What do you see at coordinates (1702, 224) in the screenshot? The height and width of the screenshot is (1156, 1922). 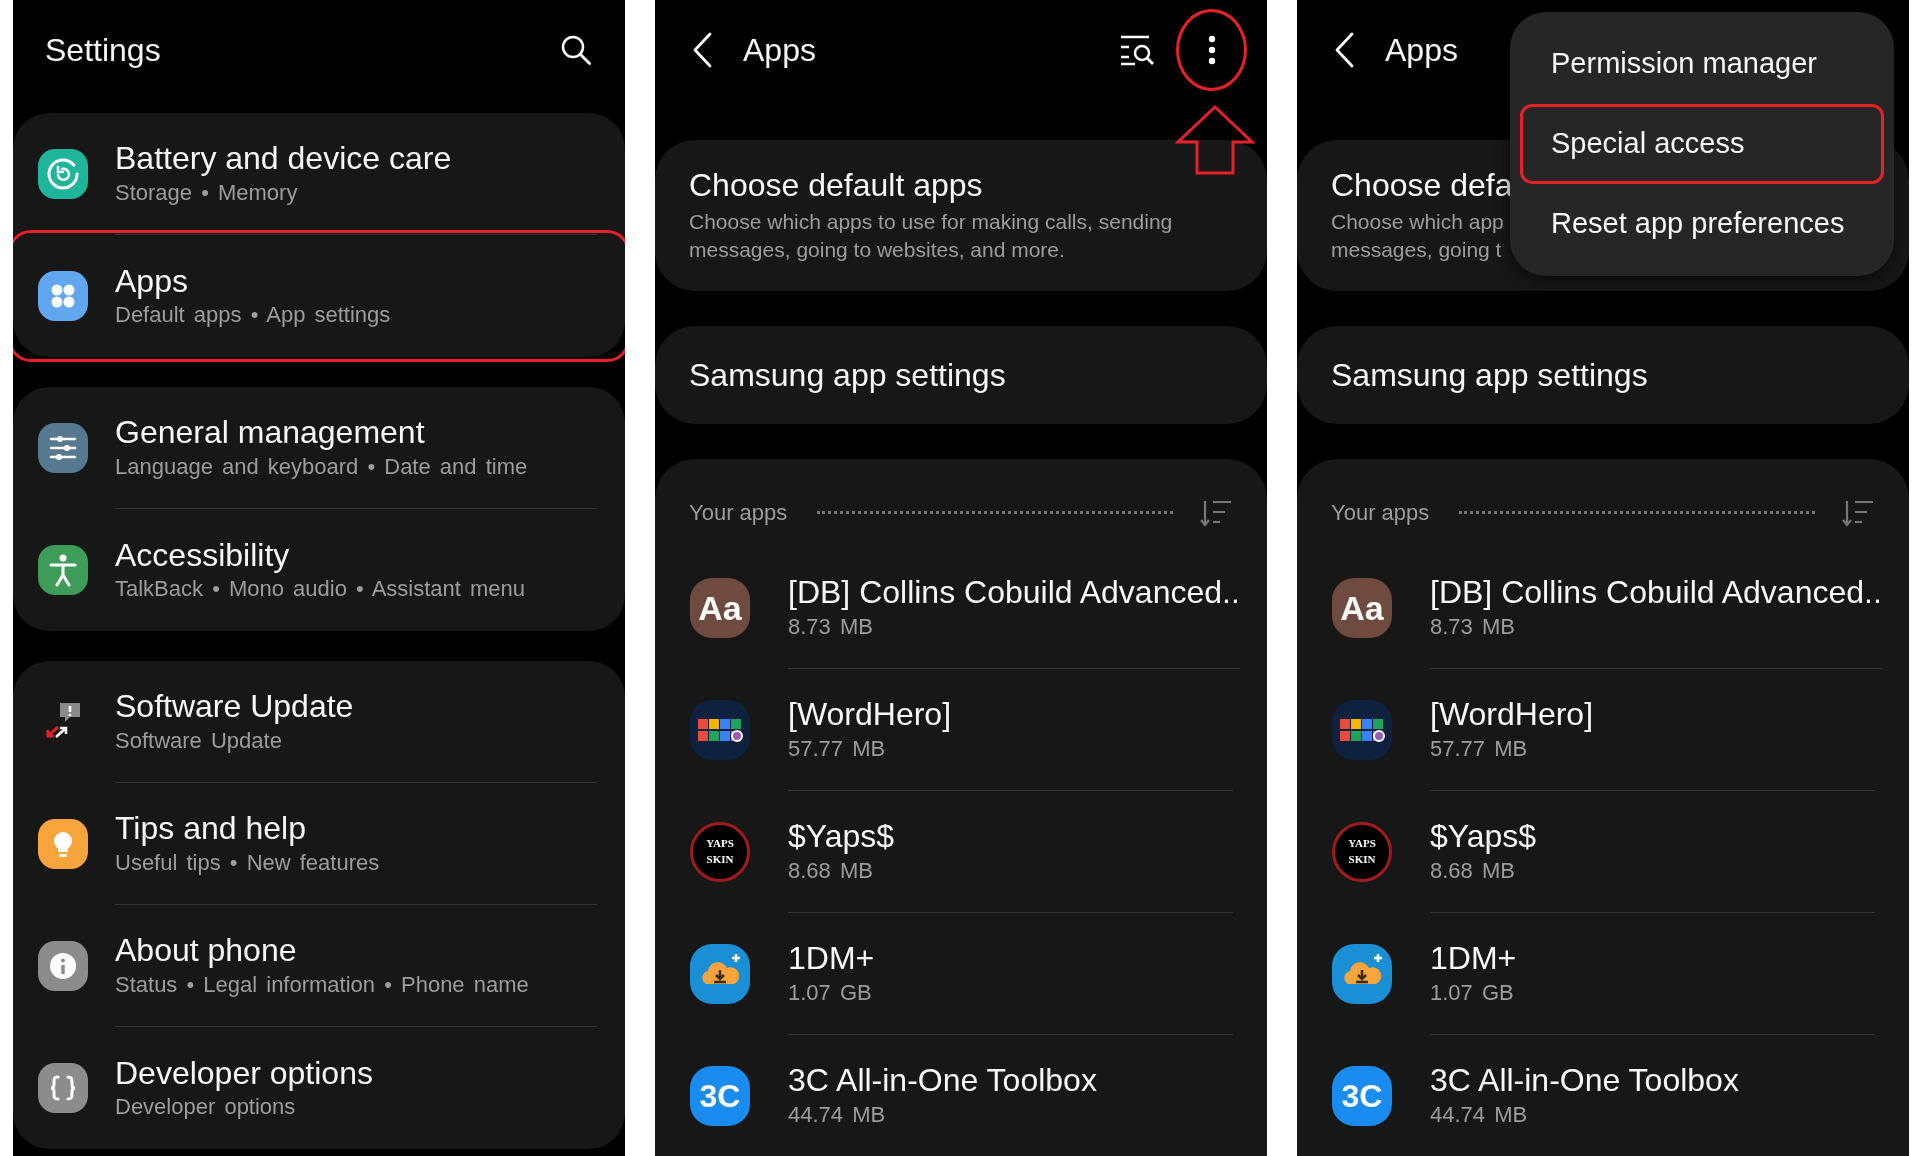 I see `menu-item: Reset app preferences` at bounding box center [1702, 224].